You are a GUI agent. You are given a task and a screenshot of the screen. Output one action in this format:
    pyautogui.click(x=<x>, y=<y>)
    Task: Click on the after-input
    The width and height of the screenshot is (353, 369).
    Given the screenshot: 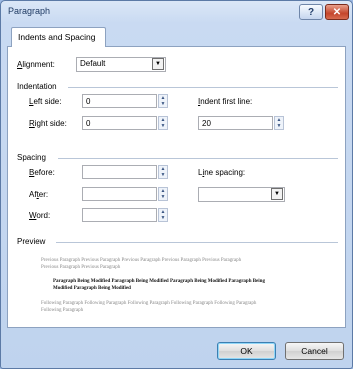 What is the action you would take?
    pyautogui.click(x=119, y=194)
    